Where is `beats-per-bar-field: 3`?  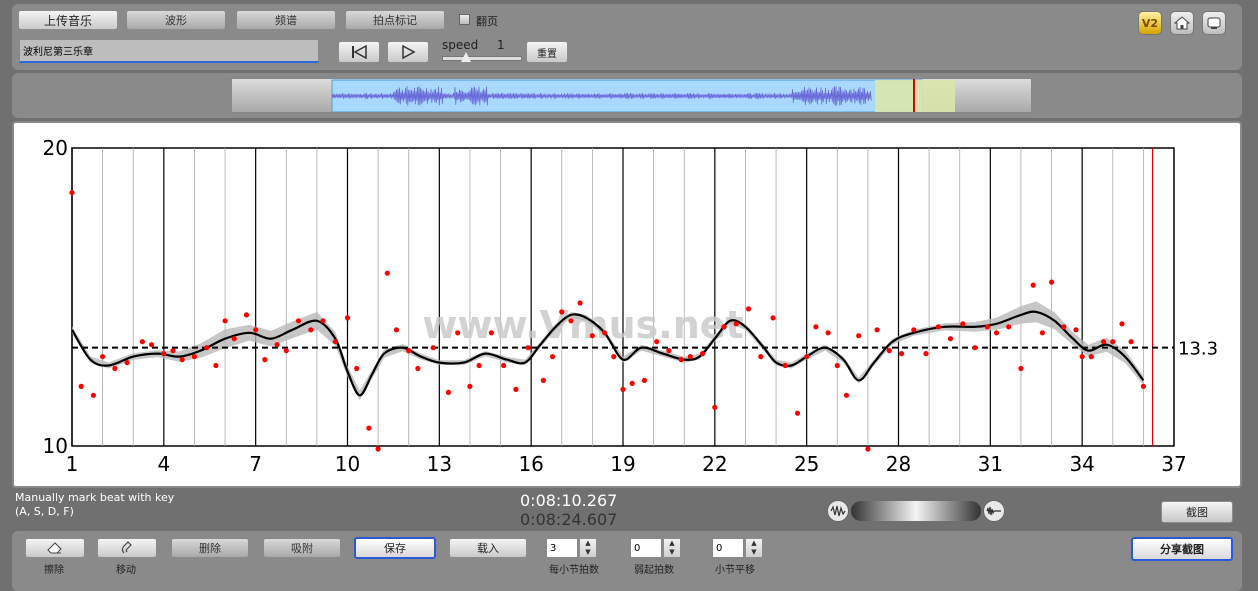
beats-per-bar-field: 3 is located at coordinates (562, 548).